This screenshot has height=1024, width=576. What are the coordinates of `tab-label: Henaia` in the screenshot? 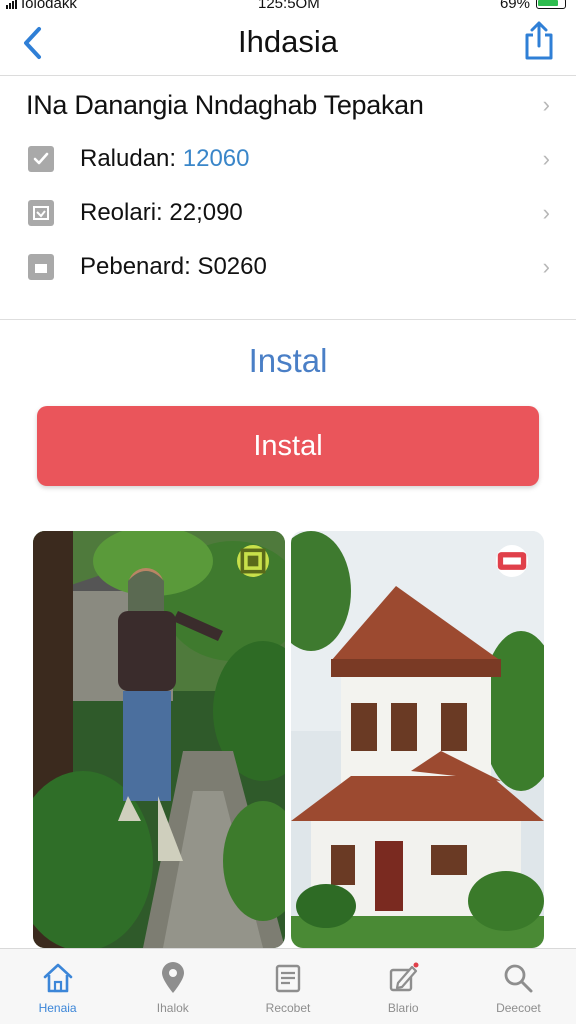 It's located at (57, 1008).